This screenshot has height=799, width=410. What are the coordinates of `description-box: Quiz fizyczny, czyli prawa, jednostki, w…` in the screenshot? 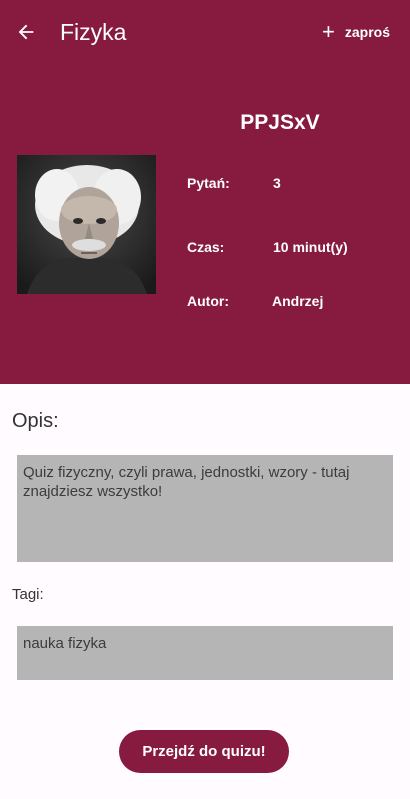 It's located at (205, 508).